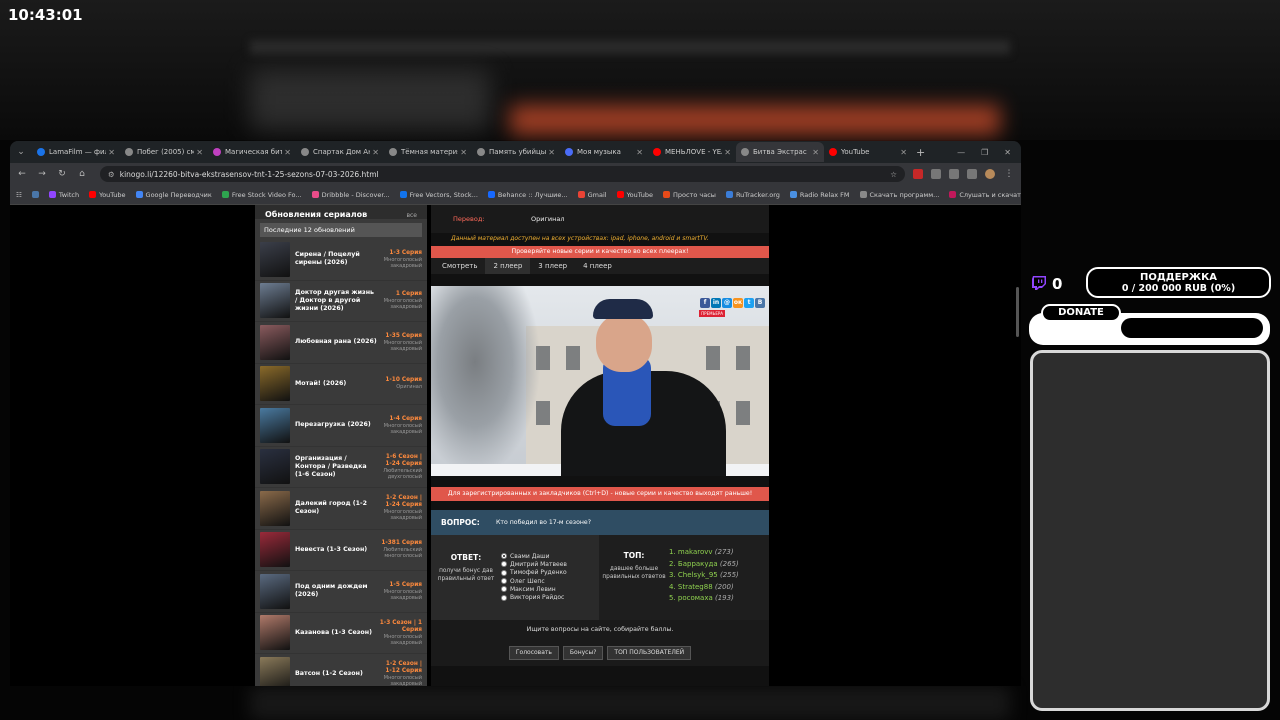 Image resolution: width=1280 pixels, height=720 pixels. What do you see at coordinates (334, 259) in the screenshot?
I see `series-title: Сирена / Поцелуй сирены (2026)` at bounding box center [334, 259].